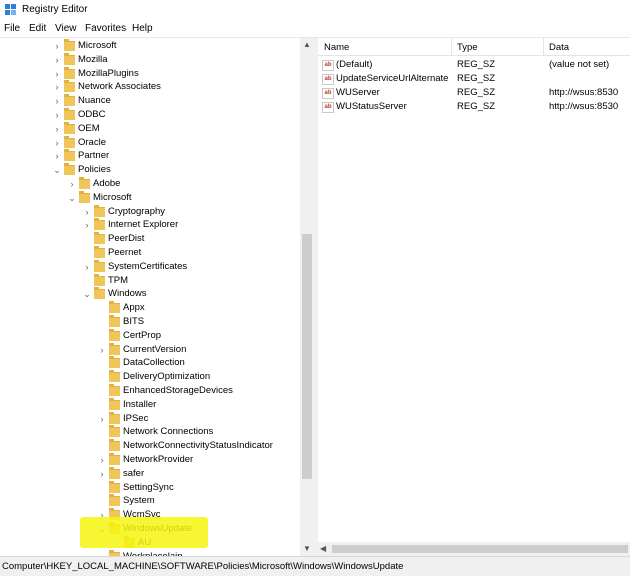  Describe the element at coordinates (168, 432) in the screenshot. I see `tree-node-label: Network Connections` at that location.